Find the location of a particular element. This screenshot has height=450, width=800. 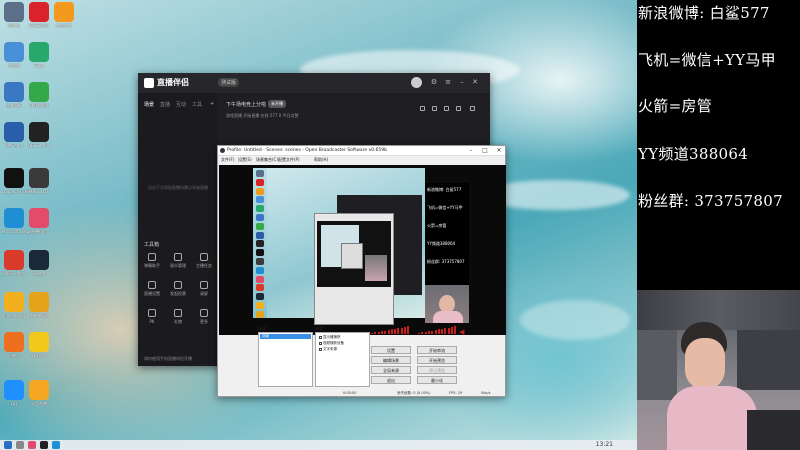

tool-item: 礼物 is located at coordinates (178, 317).